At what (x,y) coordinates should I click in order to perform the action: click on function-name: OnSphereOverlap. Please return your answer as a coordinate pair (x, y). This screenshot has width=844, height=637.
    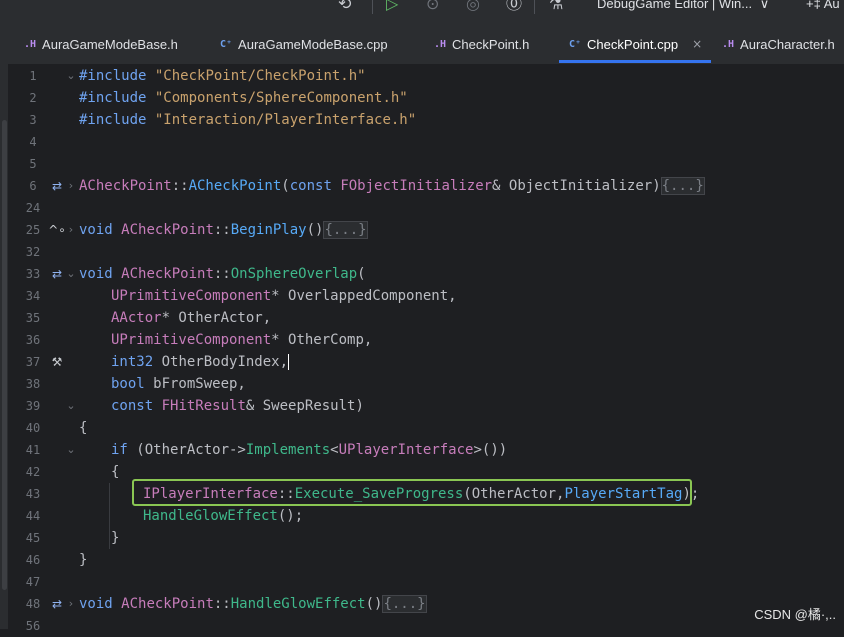
    Looking at the image, I should click on (294, 274).